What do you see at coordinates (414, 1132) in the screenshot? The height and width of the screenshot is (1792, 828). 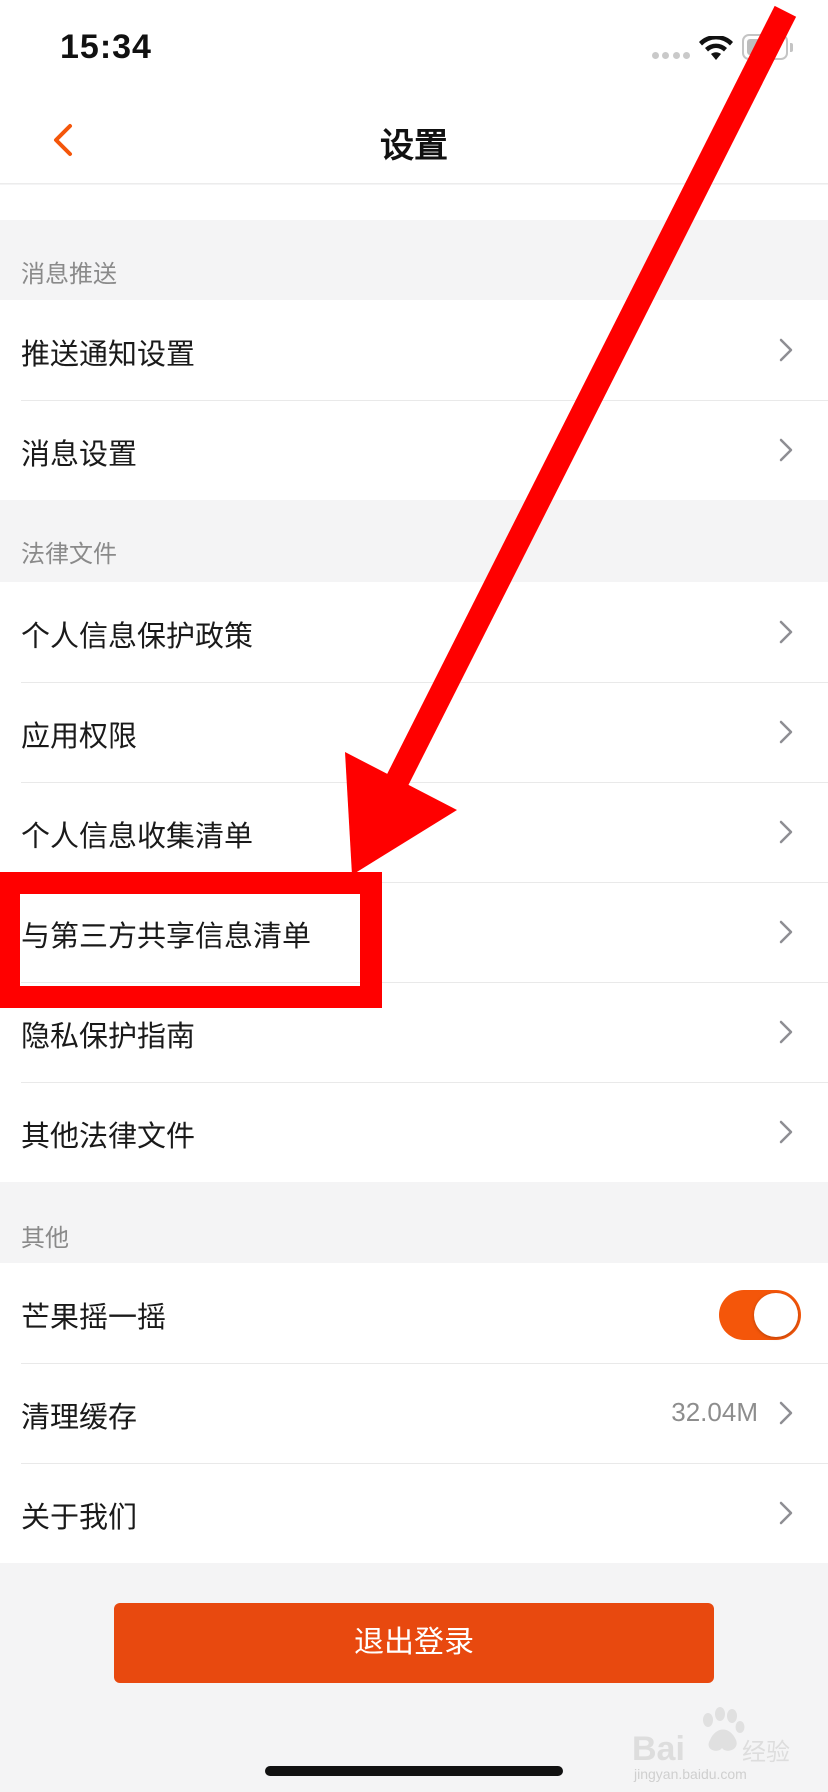 I see `other-legal-documents-row: 其他法律文件` at bounding box center [414, 1132].